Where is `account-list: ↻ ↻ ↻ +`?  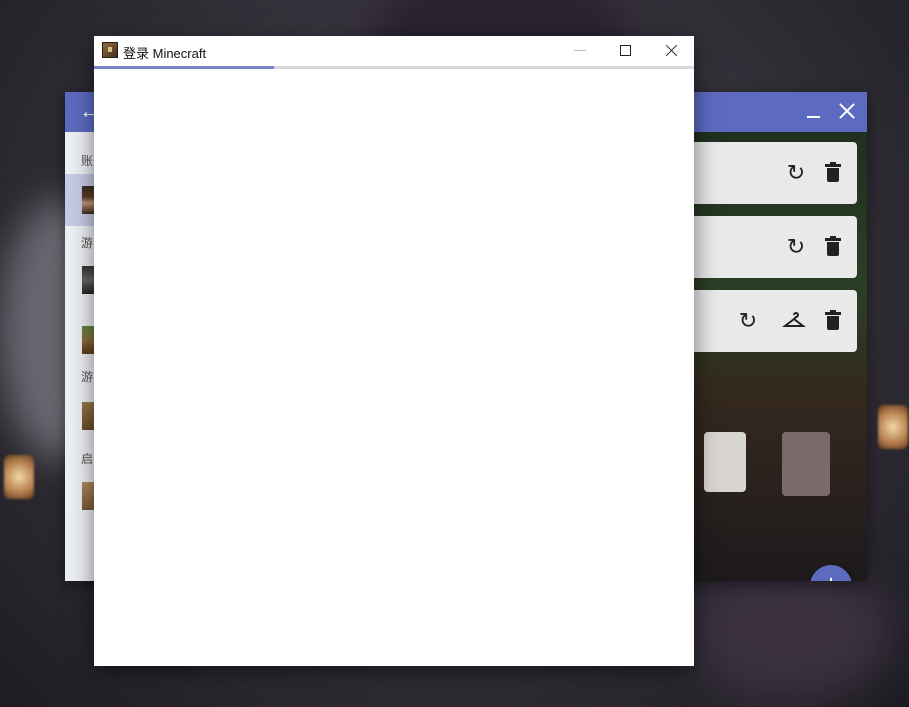 account-list: ↻ ↻ ↻ + is located at coordinates (780, 356).